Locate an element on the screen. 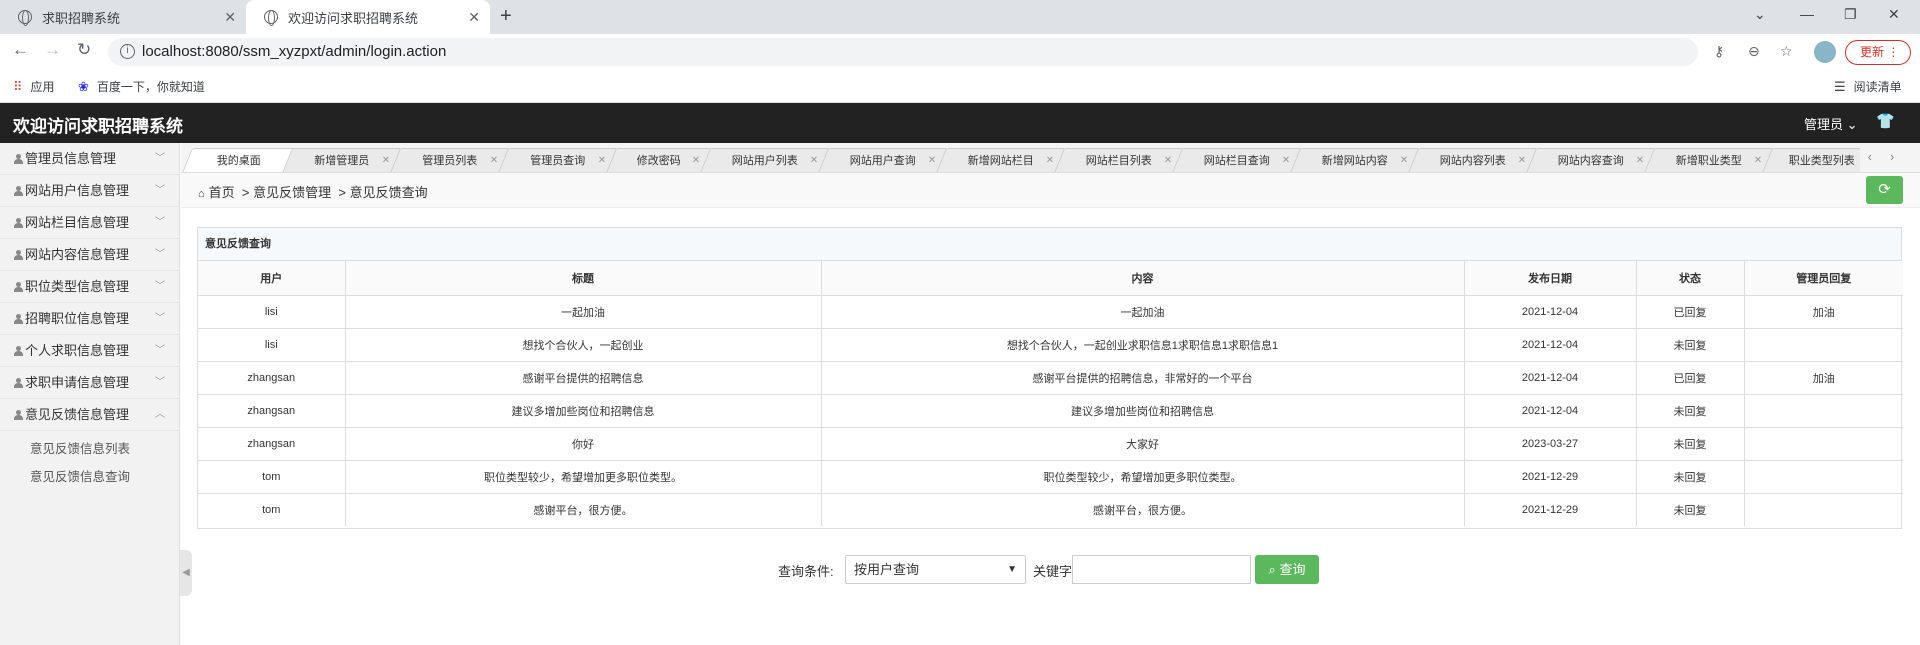 Image resolution: width=1920 pixels, height=645 pixels. globe-icon is located at coordinates (25, 18).